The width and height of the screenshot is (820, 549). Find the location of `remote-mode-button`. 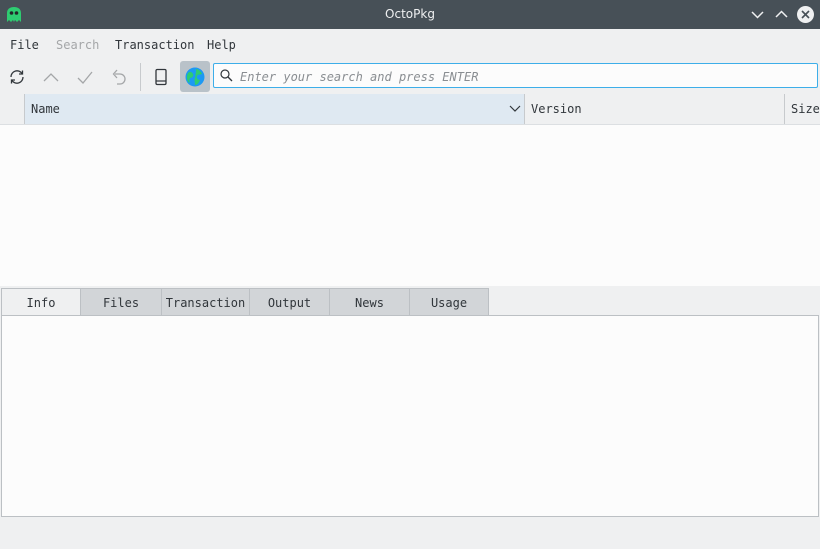

remote-mode-button is located at coordinates (195, 76).